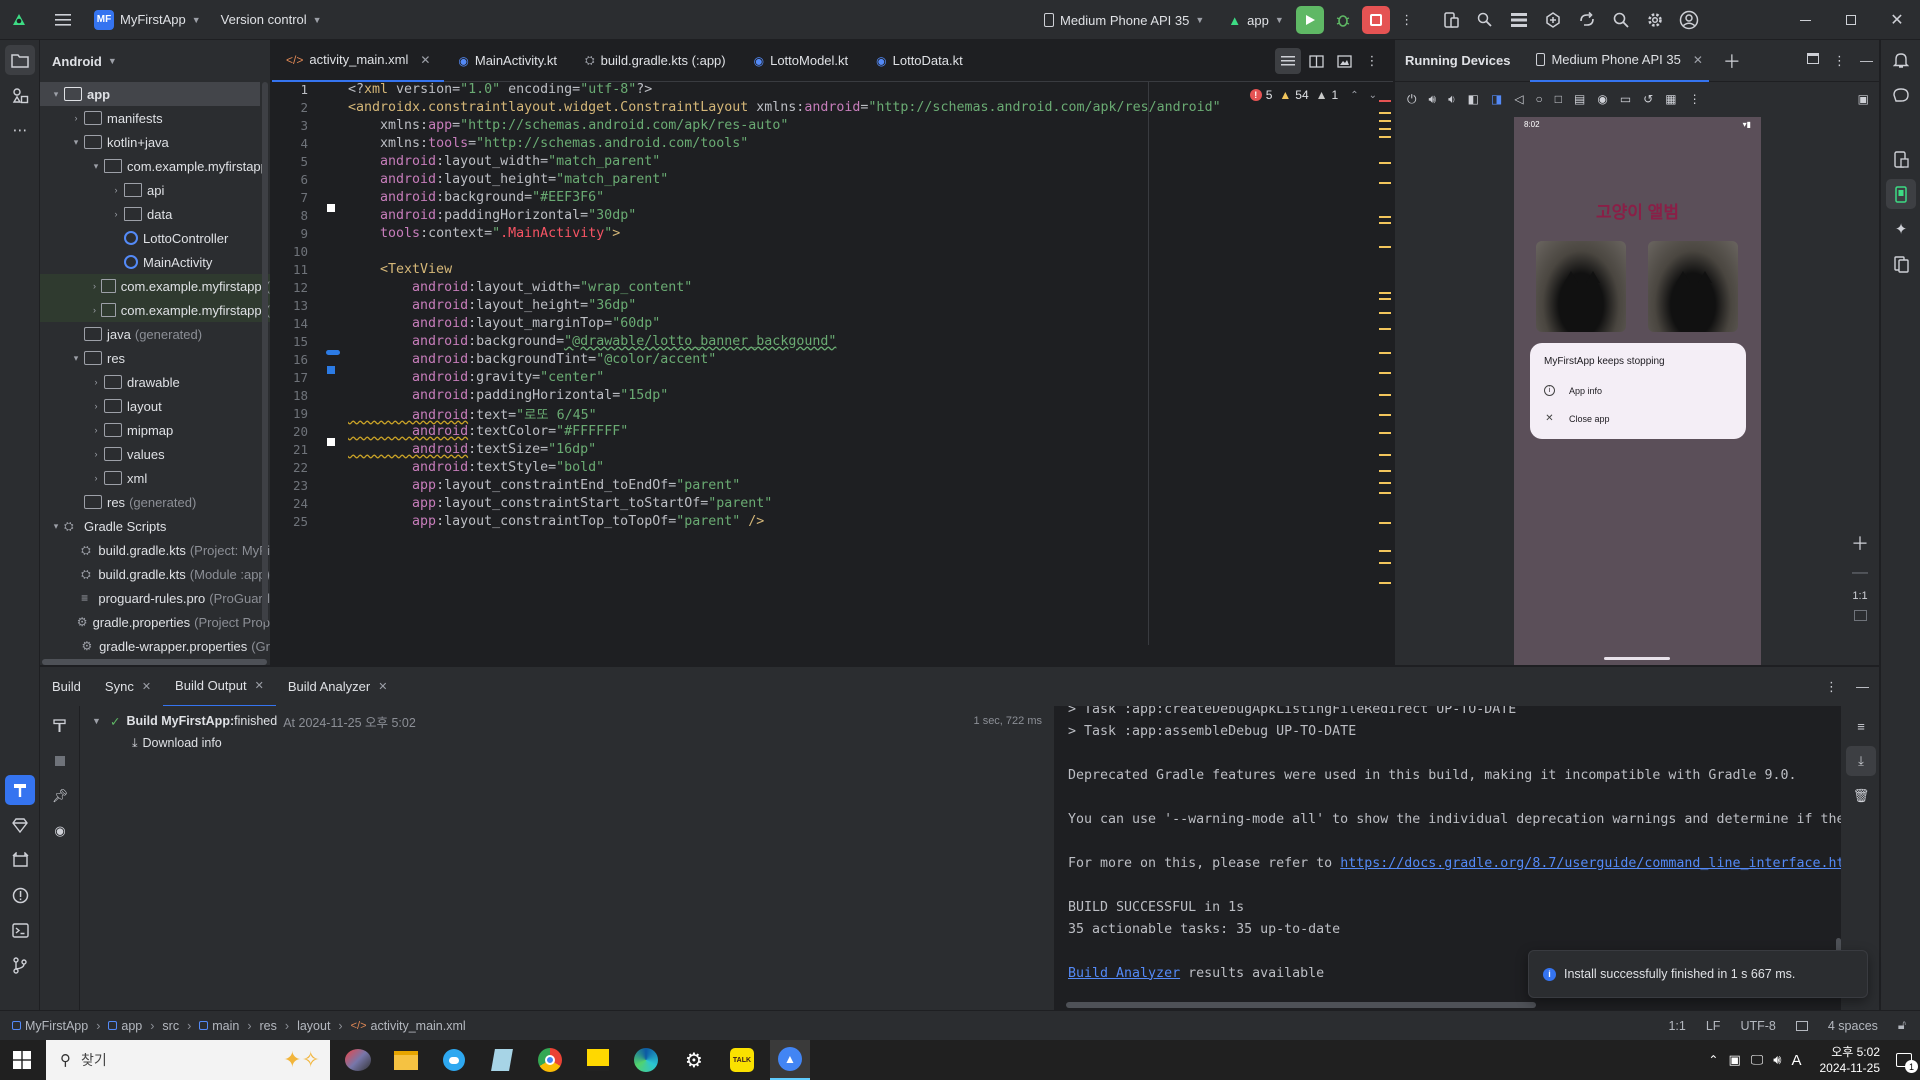 This screenshot has height=1080, width=1920. I want to click on volume-up-icon: 🔊︎, so click(1433, 99).